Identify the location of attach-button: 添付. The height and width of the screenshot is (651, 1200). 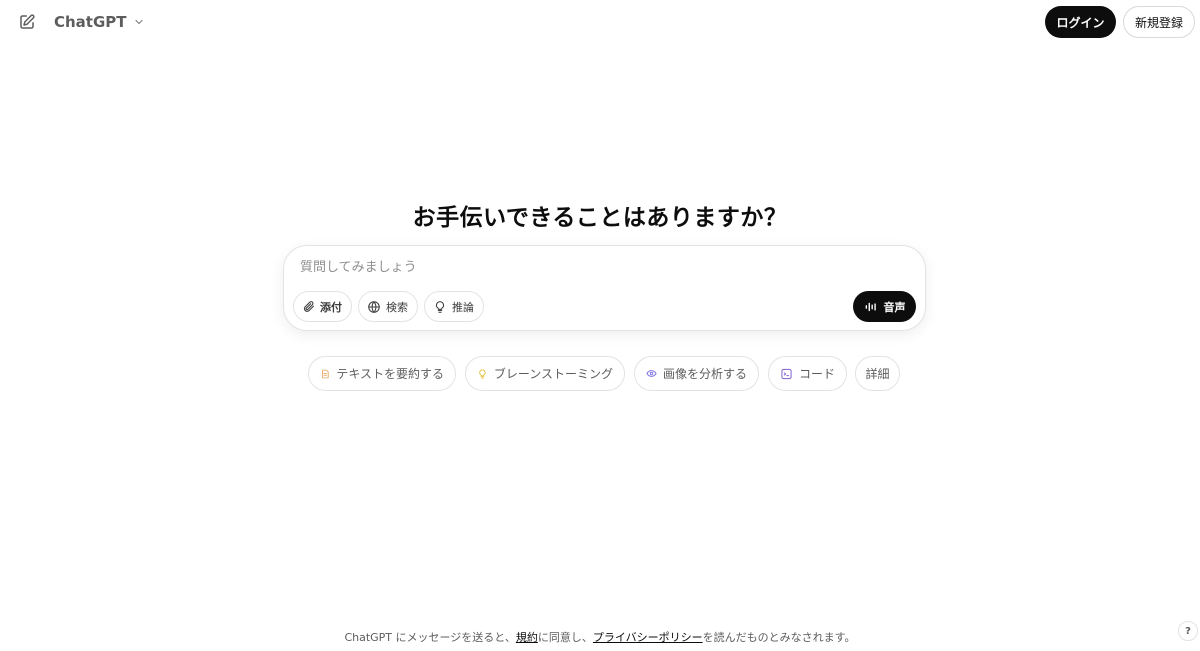
(322, 306).